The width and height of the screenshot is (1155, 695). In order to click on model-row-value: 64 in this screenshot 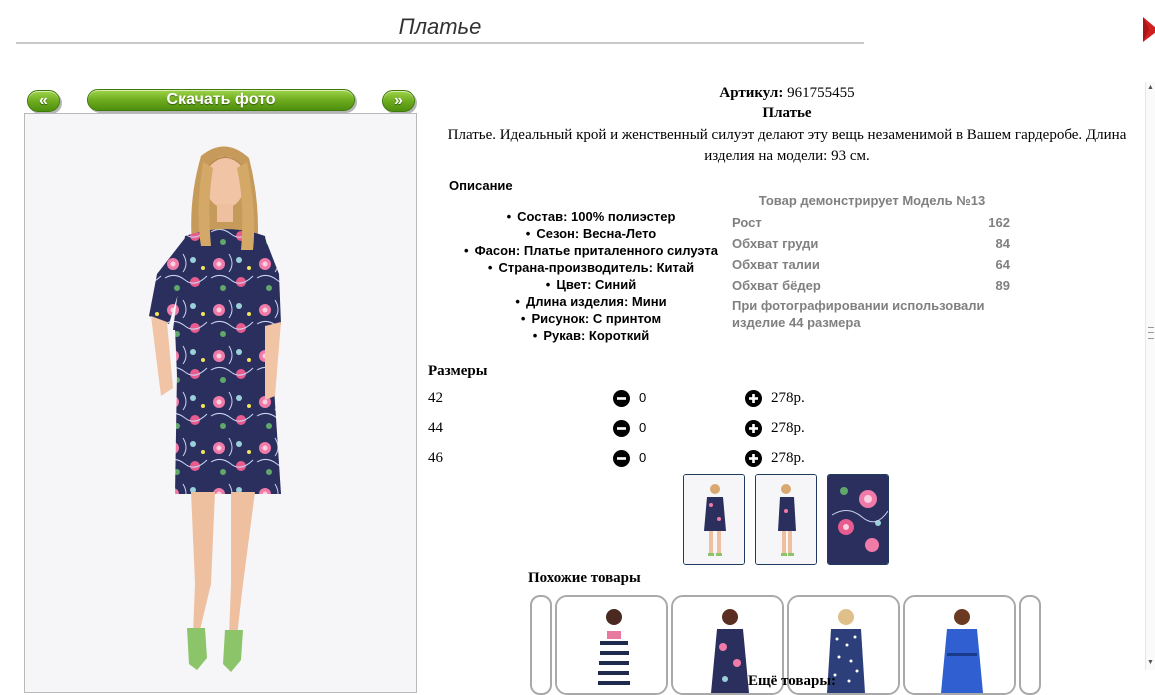, I will do `click(1002, 264)`.